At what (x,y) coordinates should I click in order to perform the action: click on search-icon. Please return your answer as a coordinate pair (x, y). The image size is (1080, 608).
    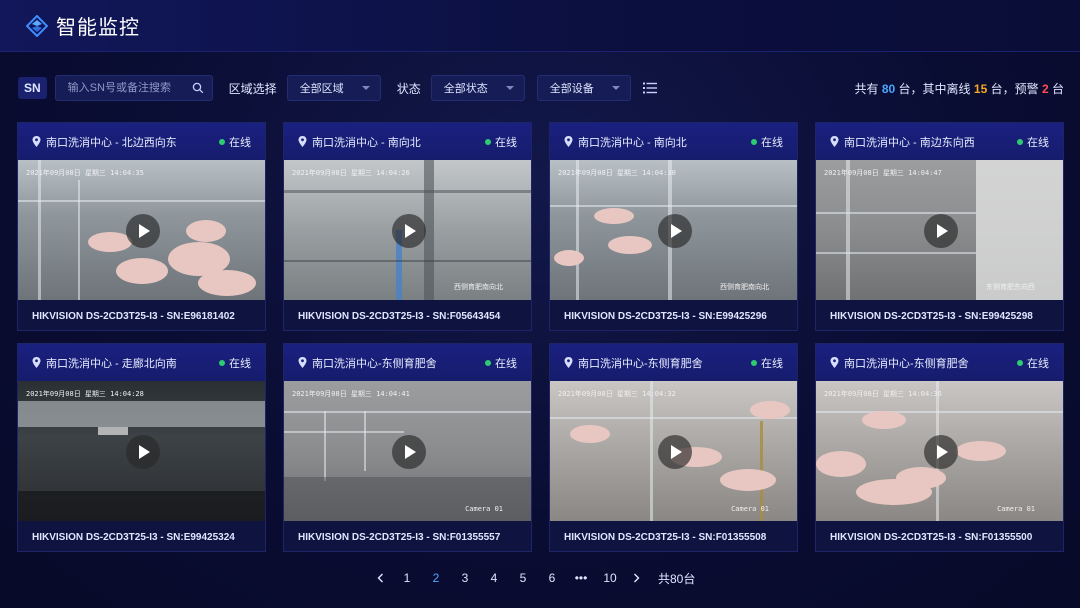
    Looking at the image, I should click on (198, 88).